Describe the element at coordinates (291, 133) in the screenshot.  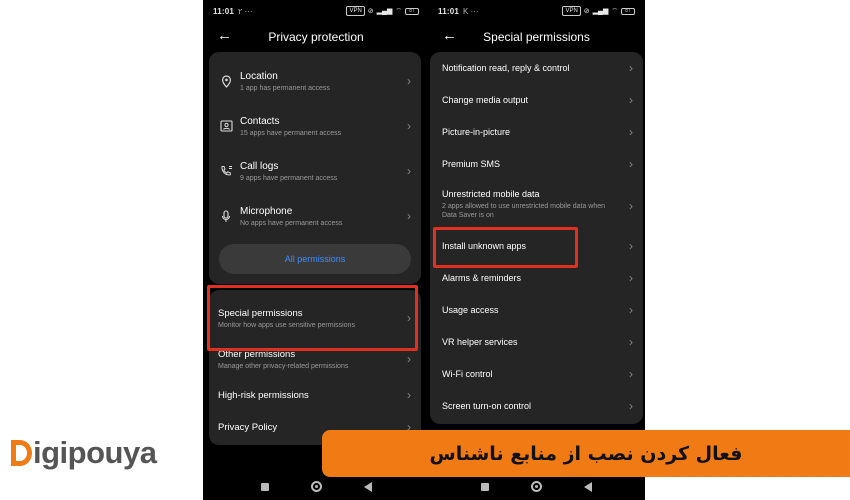
I see `permission-sub: 15 apps have permanent access` at that location.